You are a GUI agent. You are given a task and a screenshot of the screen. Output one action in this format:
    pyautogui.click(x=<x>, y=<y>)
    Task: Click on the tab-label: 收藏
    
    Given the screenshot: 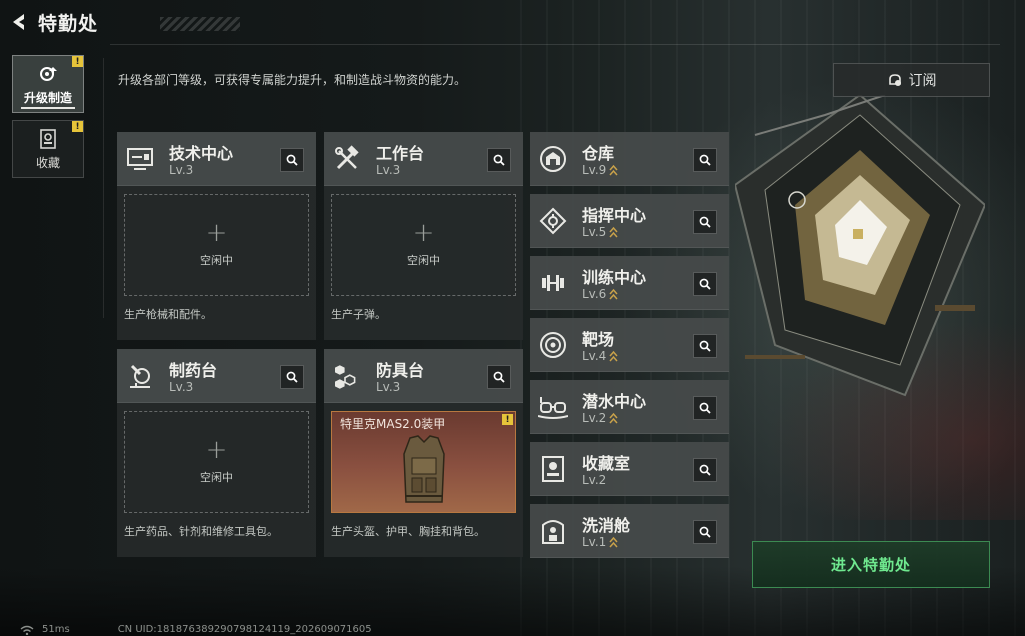 What is the action you would take?
    pyautogui.click(x=47, y=162)
    